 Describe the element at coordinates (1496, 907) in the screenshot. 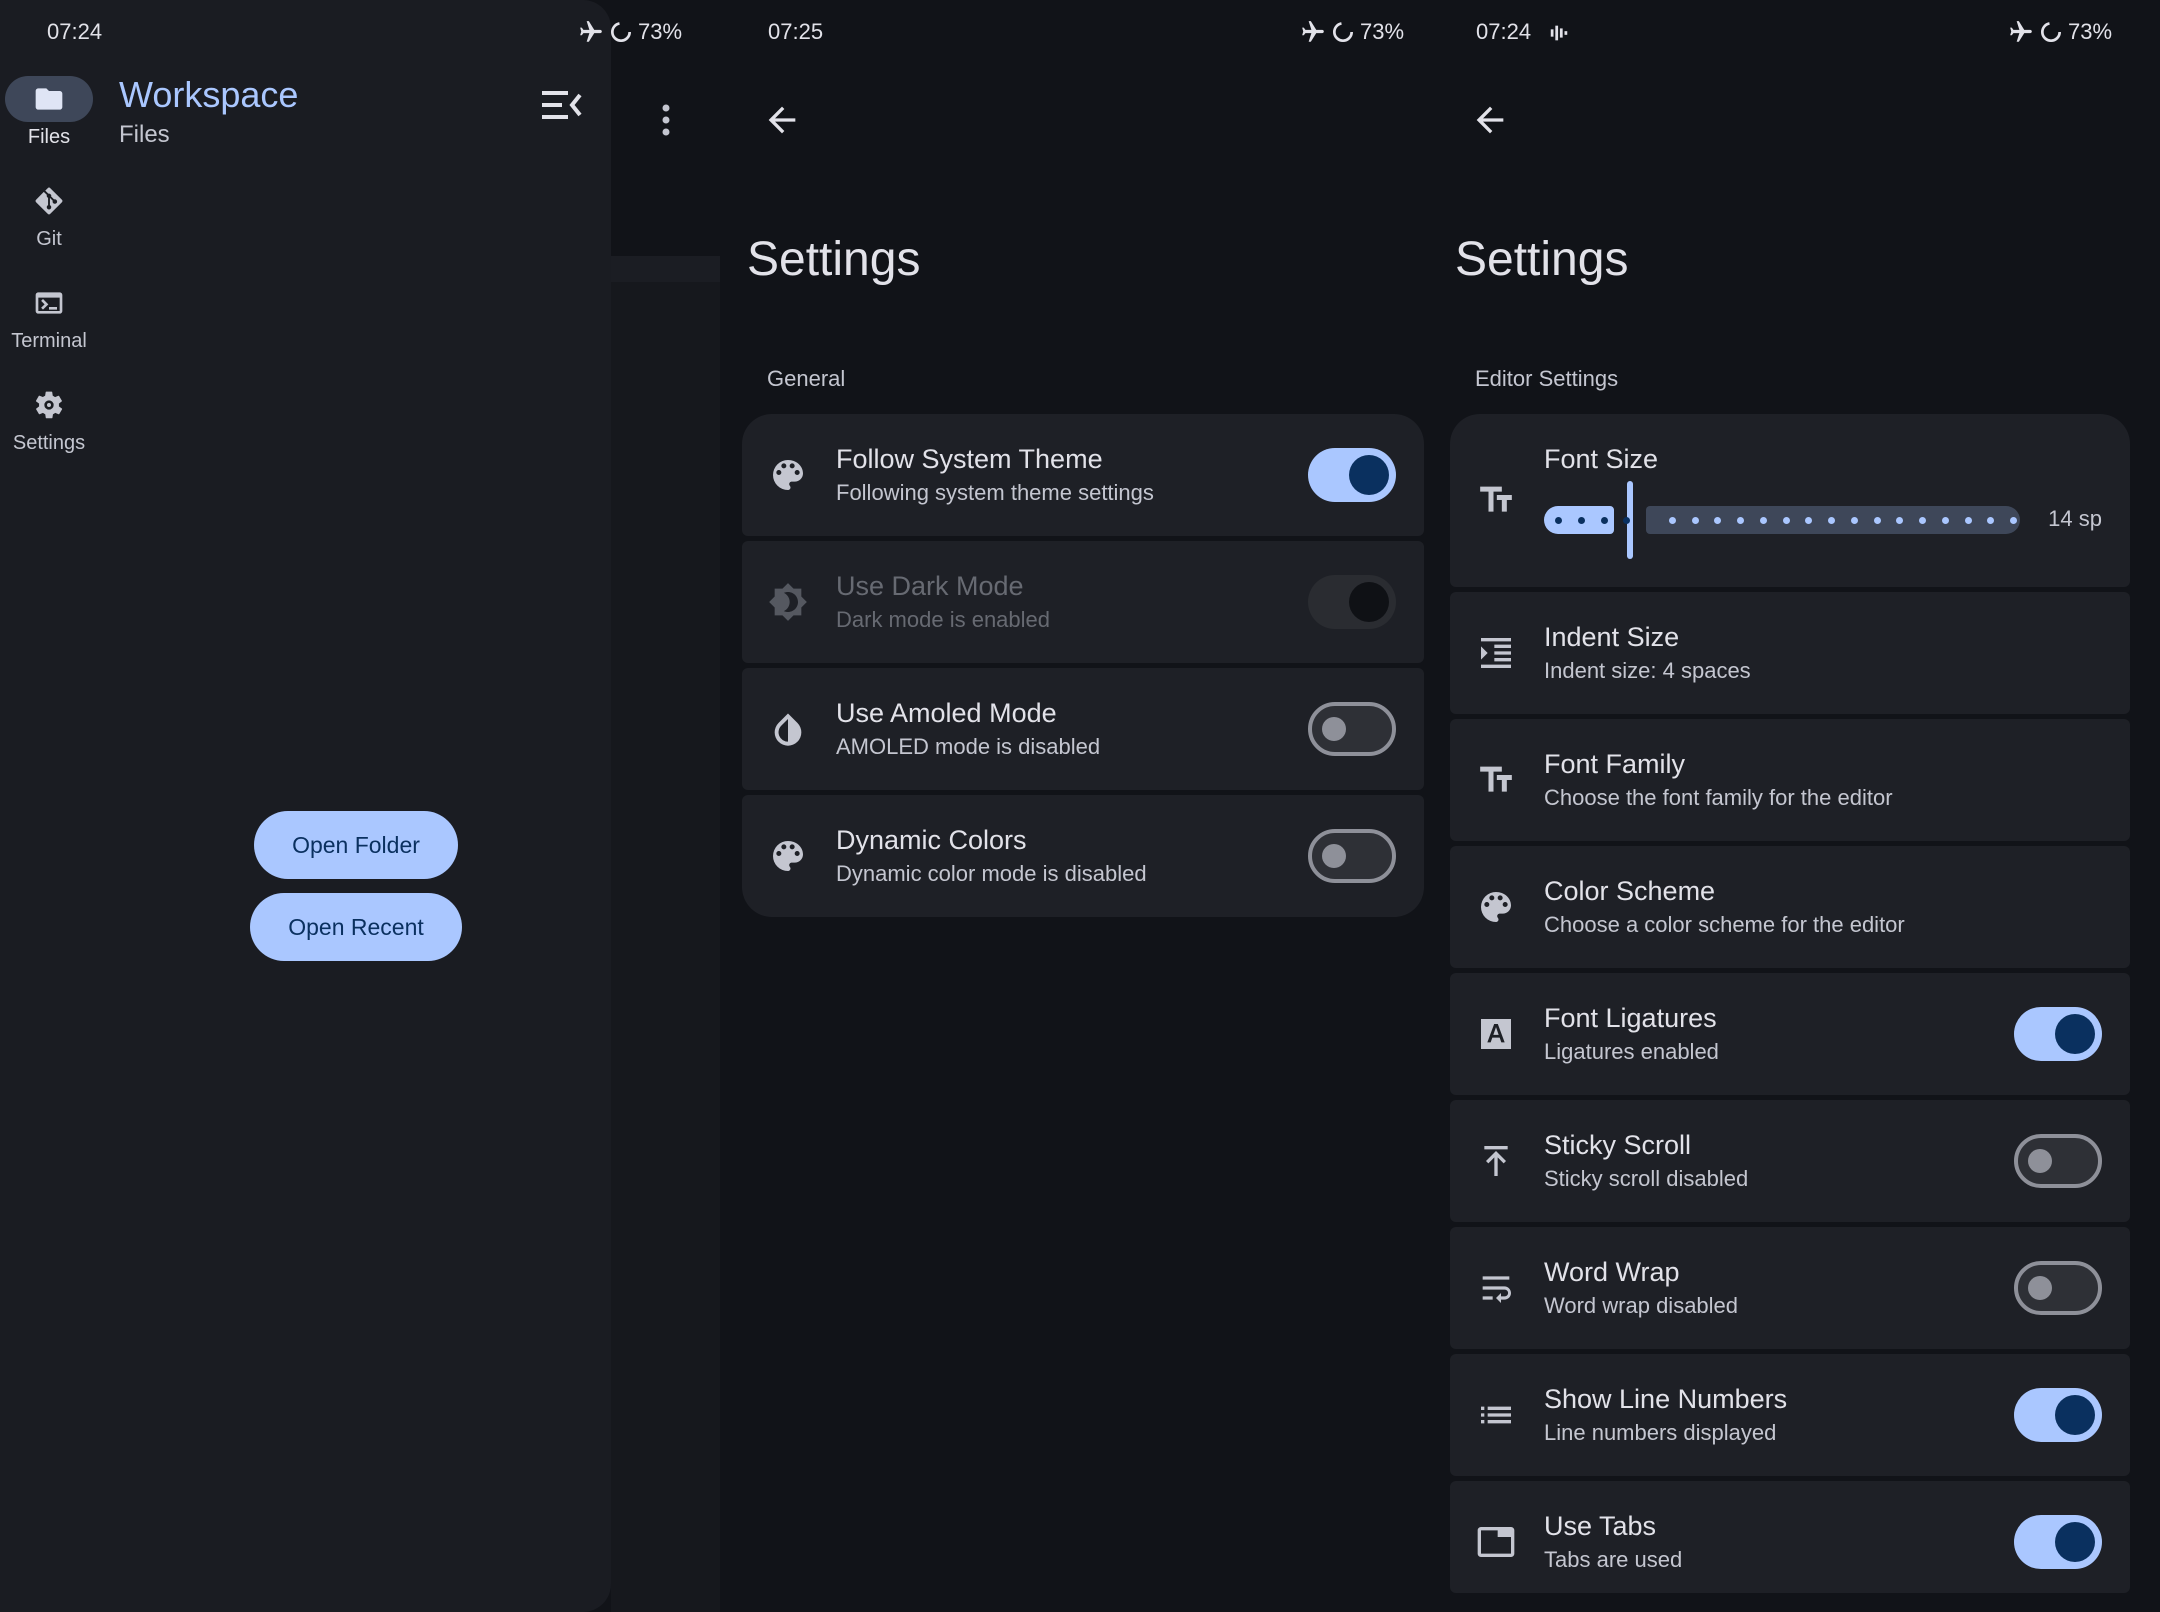

I see `palette-icon` at that location.